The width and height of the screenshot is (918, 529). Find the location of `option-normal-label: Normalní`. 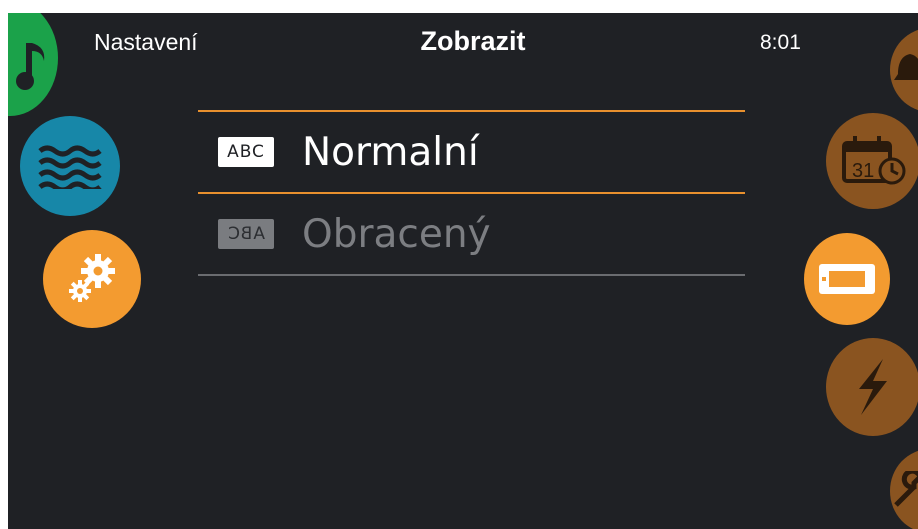

option-normal-label: Normalní is located at coordinates (390, 152).